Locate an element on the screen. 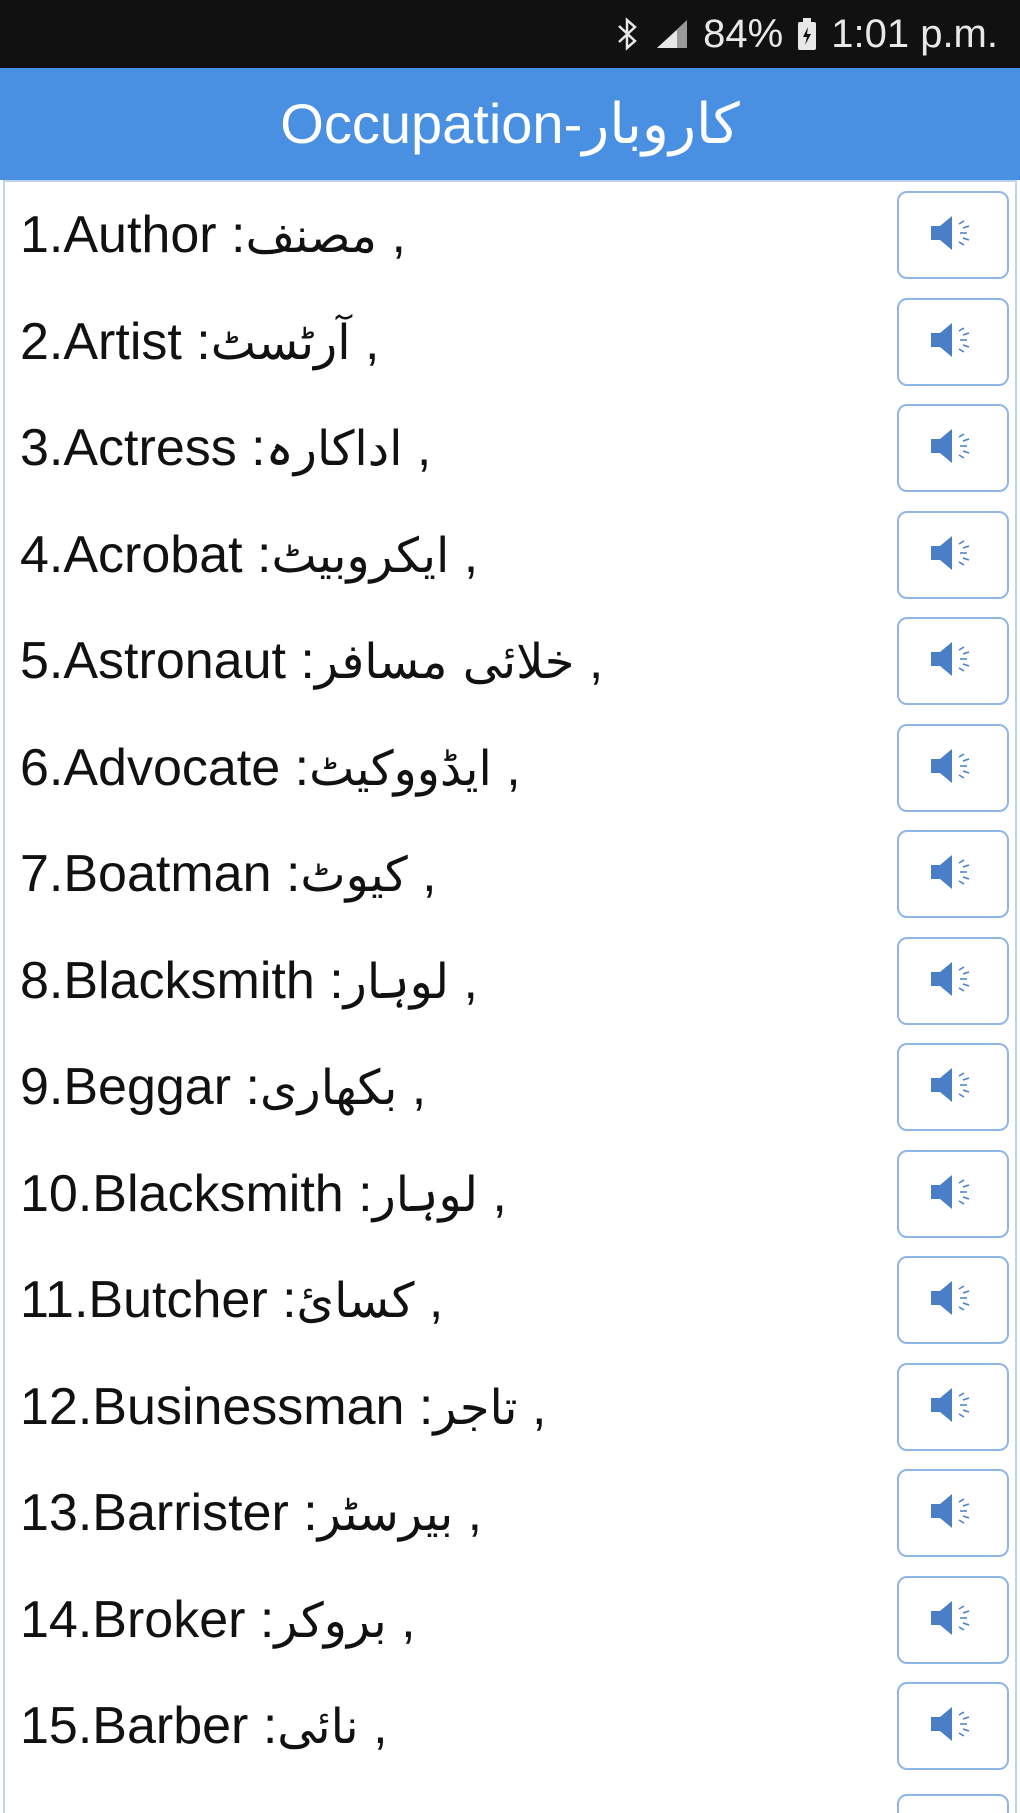  english-word: 11.Butcher is located at coordinates (144, 1300).